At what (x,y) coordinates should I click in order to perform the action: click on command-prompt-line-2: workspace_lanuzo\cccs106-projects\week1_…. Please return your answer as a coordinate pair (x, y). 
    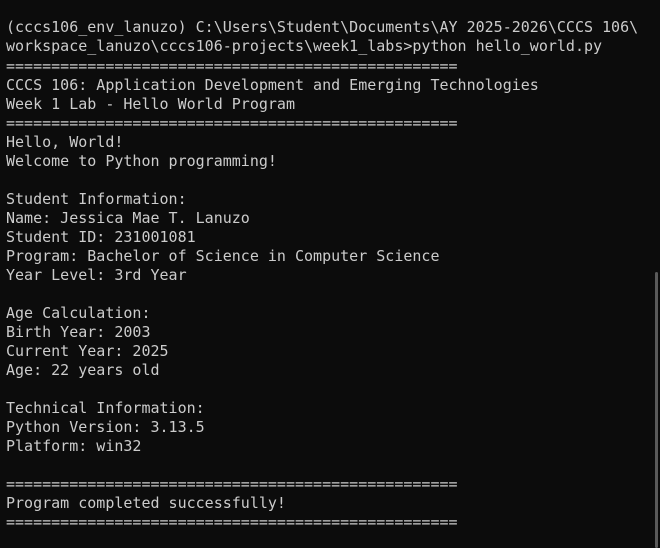
    Looking at the image, I should click on (304, 46).